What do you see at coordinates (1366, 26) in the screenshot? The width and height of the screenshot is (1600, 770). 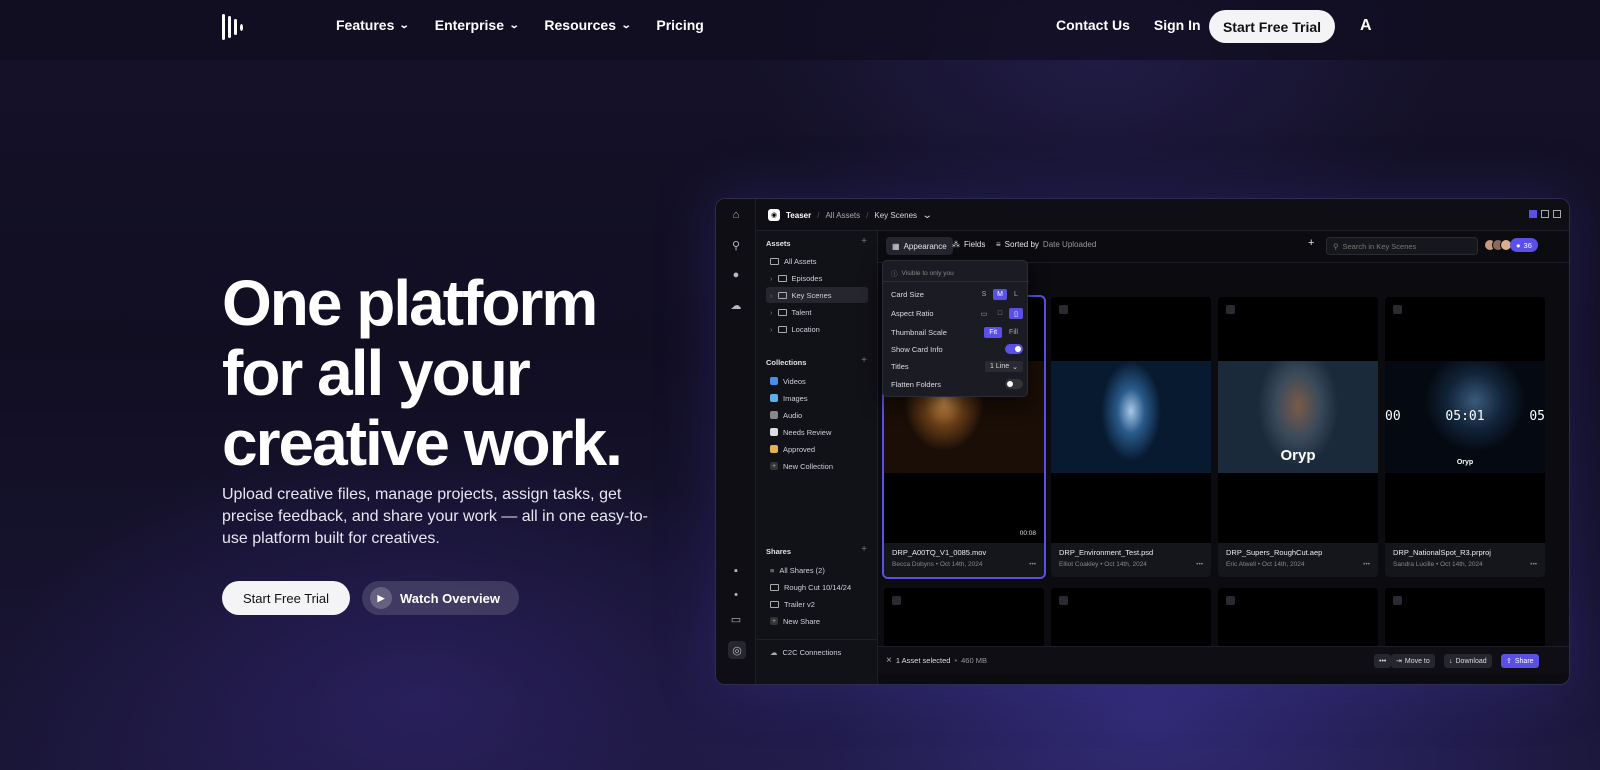 I see `adobe-logo-icon: A` at bounding box center [1366, 26].